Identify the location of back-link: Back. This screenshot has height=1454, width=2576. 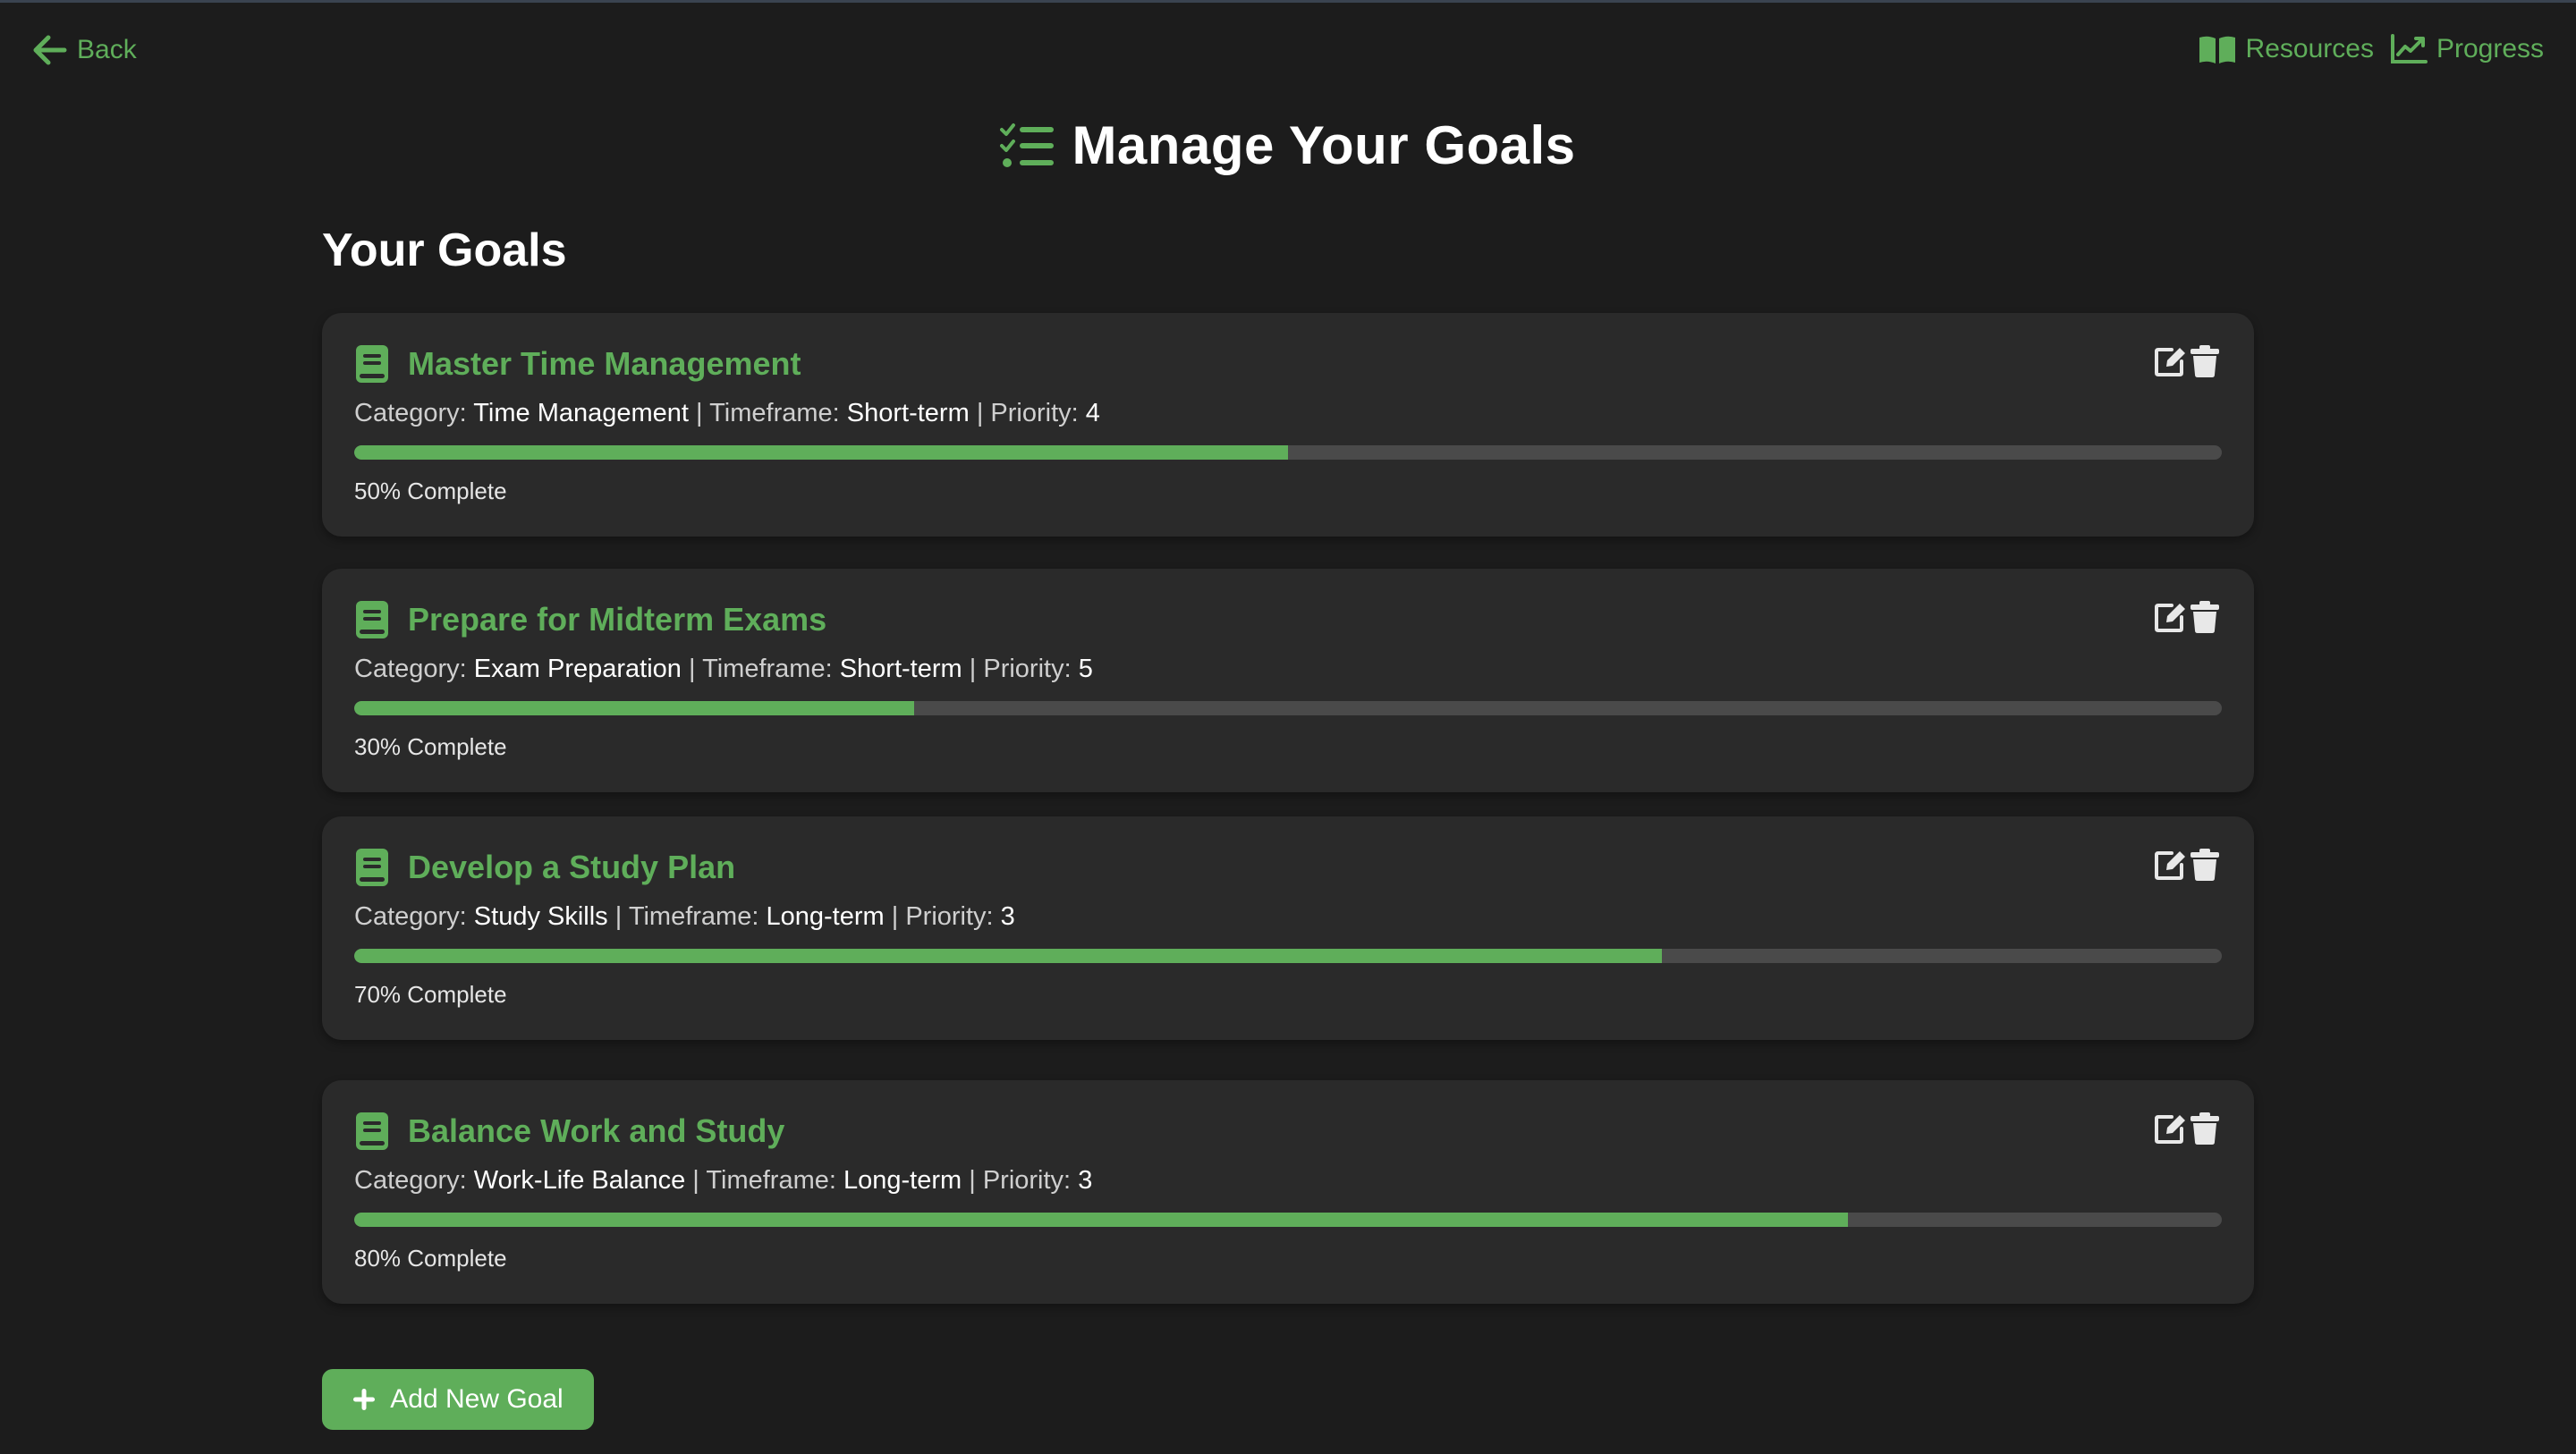
(84, 50).